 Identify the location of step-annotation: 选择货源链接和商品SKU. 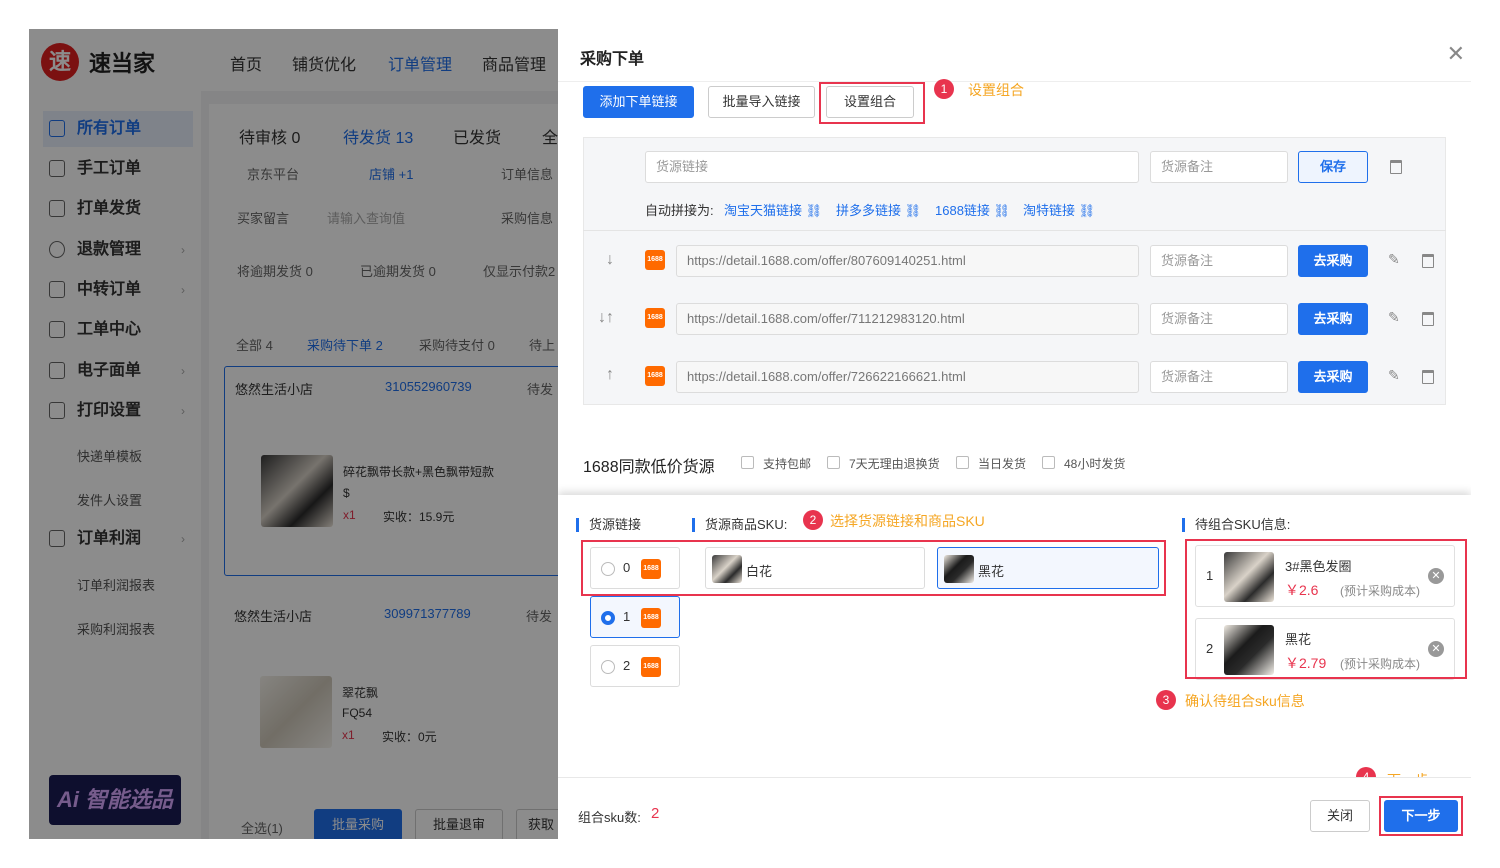
(907, 521).